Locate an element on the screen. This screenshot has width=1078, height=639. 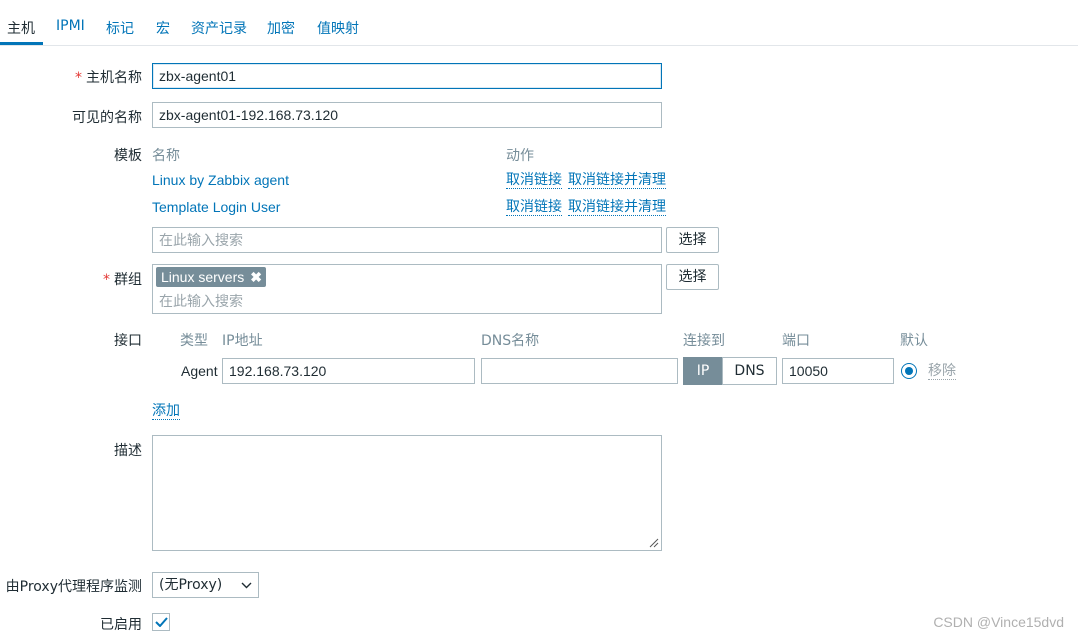
templates-col-action: 动作 is located at coordinates (520, 156).